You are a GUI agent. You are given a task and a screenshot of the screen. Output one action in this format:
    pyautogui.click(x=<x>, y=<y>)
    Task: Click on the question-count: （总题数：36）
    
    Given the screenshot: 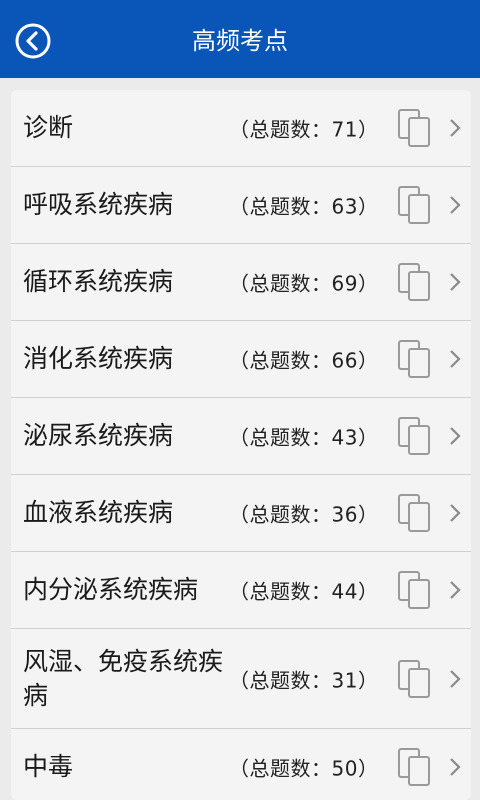 What is the action you would take?
    pyautogui.click(x=304, y=514)
    